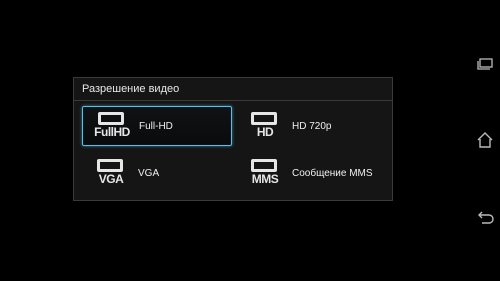  What do you see at coordinates (332, 173) in the screenshot?
I see `option-label: Сообщение MMS` at bounding box center [332, 173].